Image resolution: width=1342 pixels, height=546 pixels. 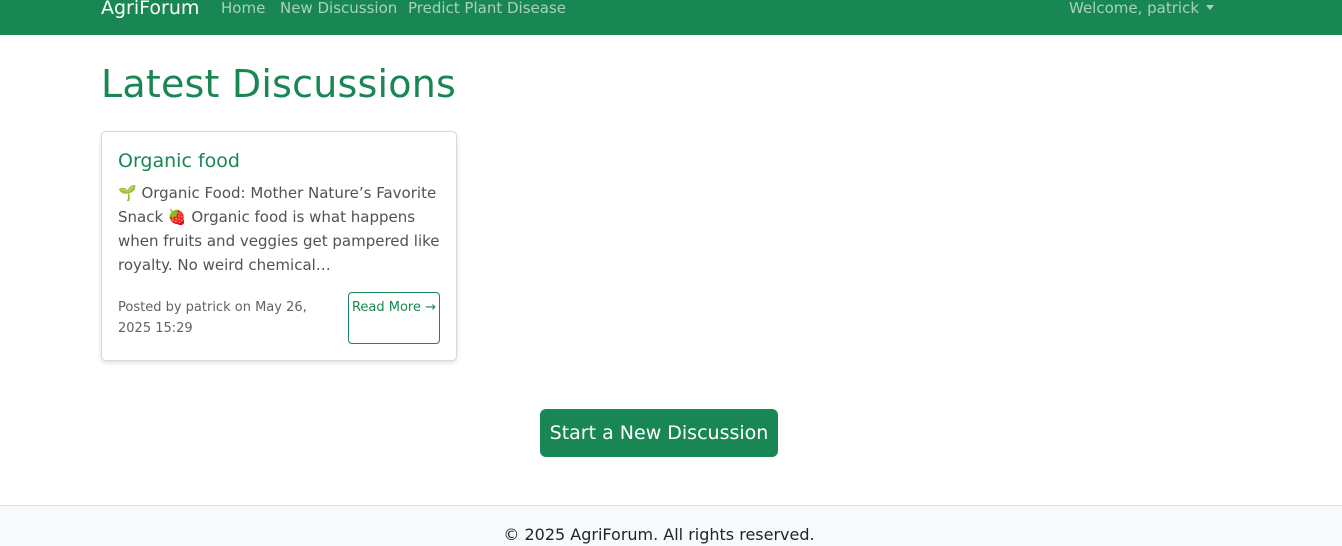 What do you see at coordinates (394, 318) in the screenshot?
I see `read-more-button: Read More →` at bounding box center [394, 318].